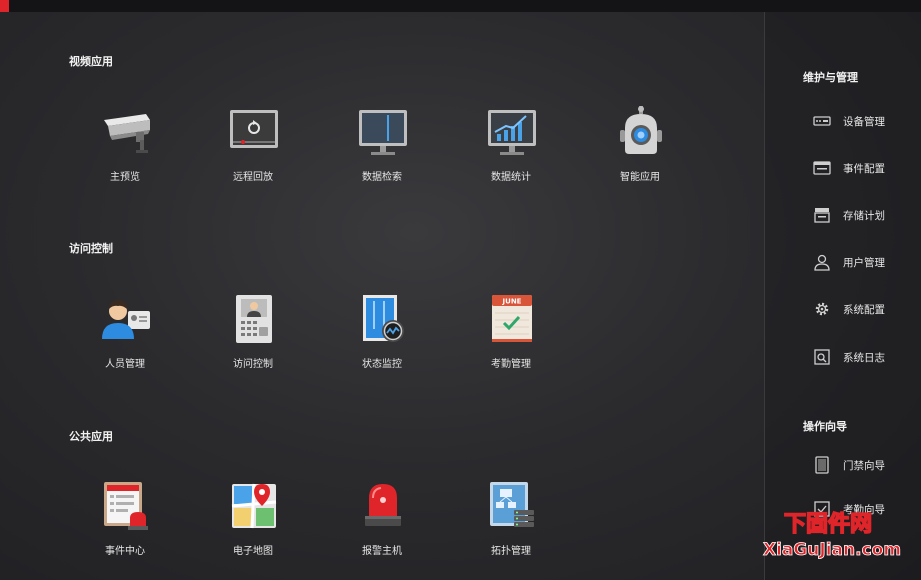  I want to click on app-label: 报警主机, so click(382, 551).